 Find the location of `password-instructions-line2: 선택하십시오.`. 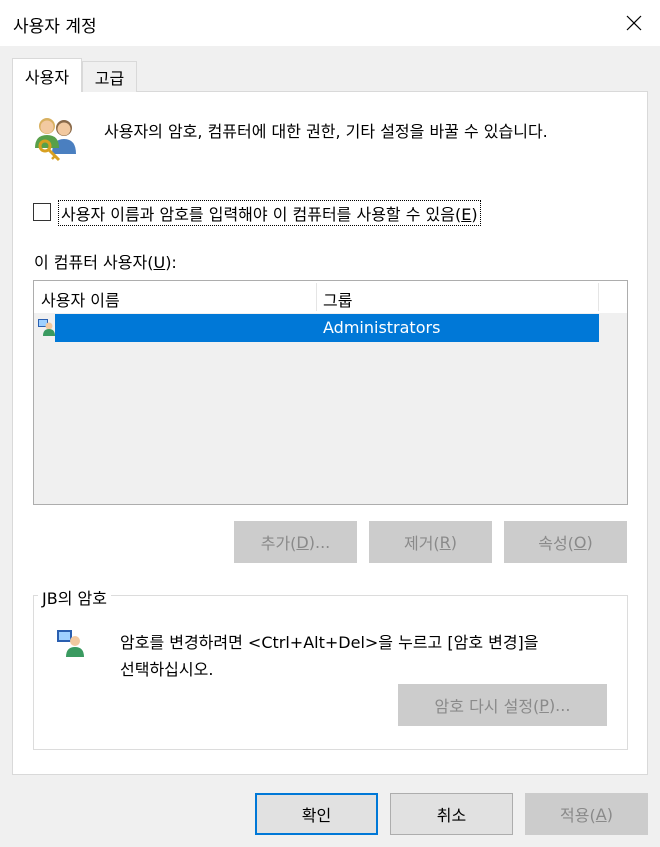

password-instructions-line2: 선택하십시오. is located at coordinates (167, 669).